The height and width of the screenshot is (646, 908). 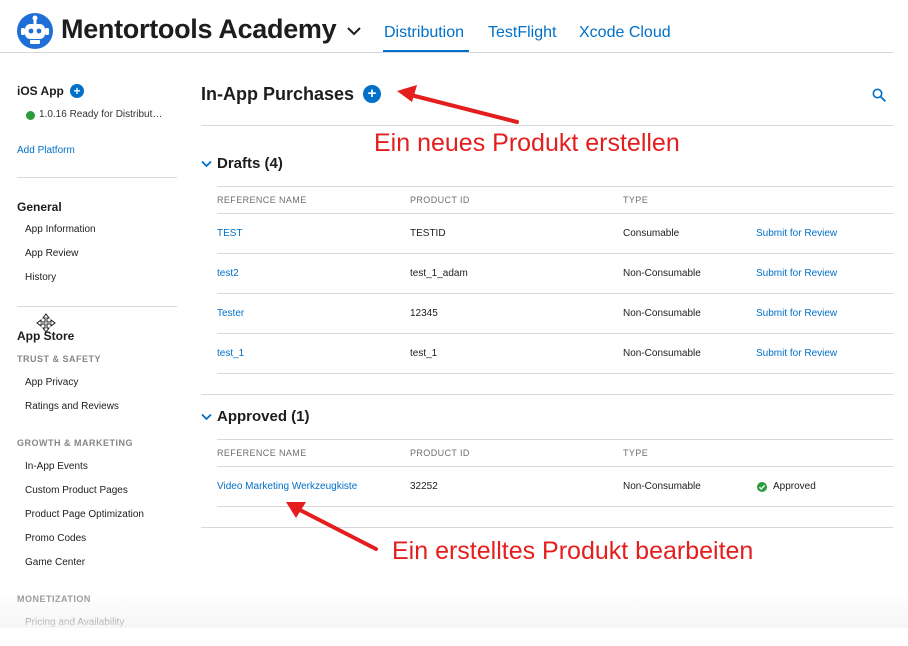 What do you see at coordinates (74, 622) in the screenshot?
I see `sidebar-item-pricing-availability: Pricing and Availability` at bounding box center [74, 622].